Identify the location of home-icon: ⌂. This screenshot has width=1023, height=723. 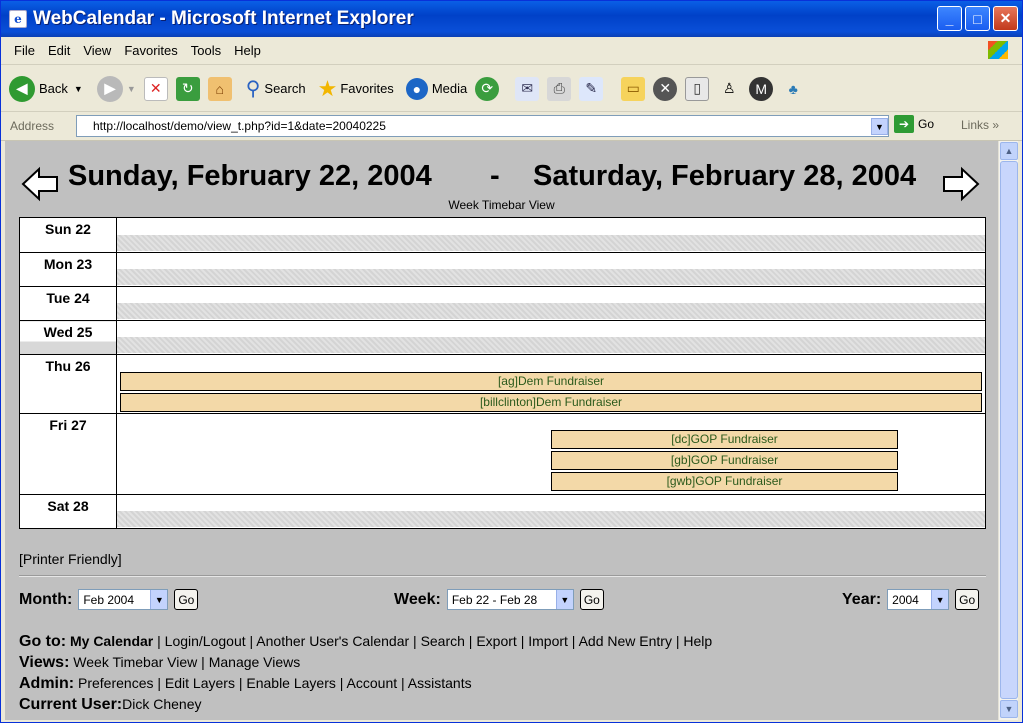
(219, 88).